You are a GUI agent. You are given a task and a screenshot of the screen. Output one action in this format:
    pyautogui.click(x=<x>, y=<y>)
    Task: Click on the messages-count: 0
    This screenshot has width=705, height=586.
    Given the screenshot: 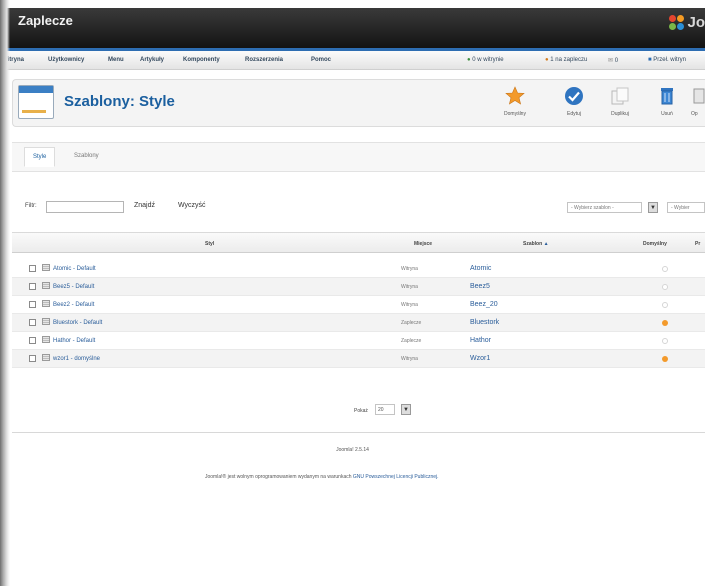 What is the action you would take?
    pyautogui.click(x=616, y=61)
    